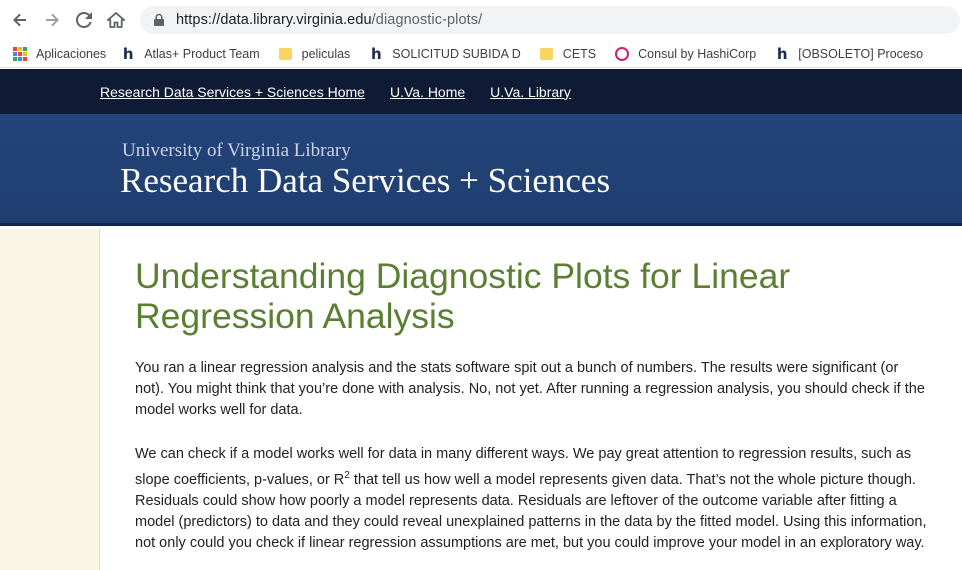 The height and width of the screenshot is (570, 962). What do you see at coordinates (622, 54) in the screenshot?
I see `consul-icon` at bounding box center [622, 54].